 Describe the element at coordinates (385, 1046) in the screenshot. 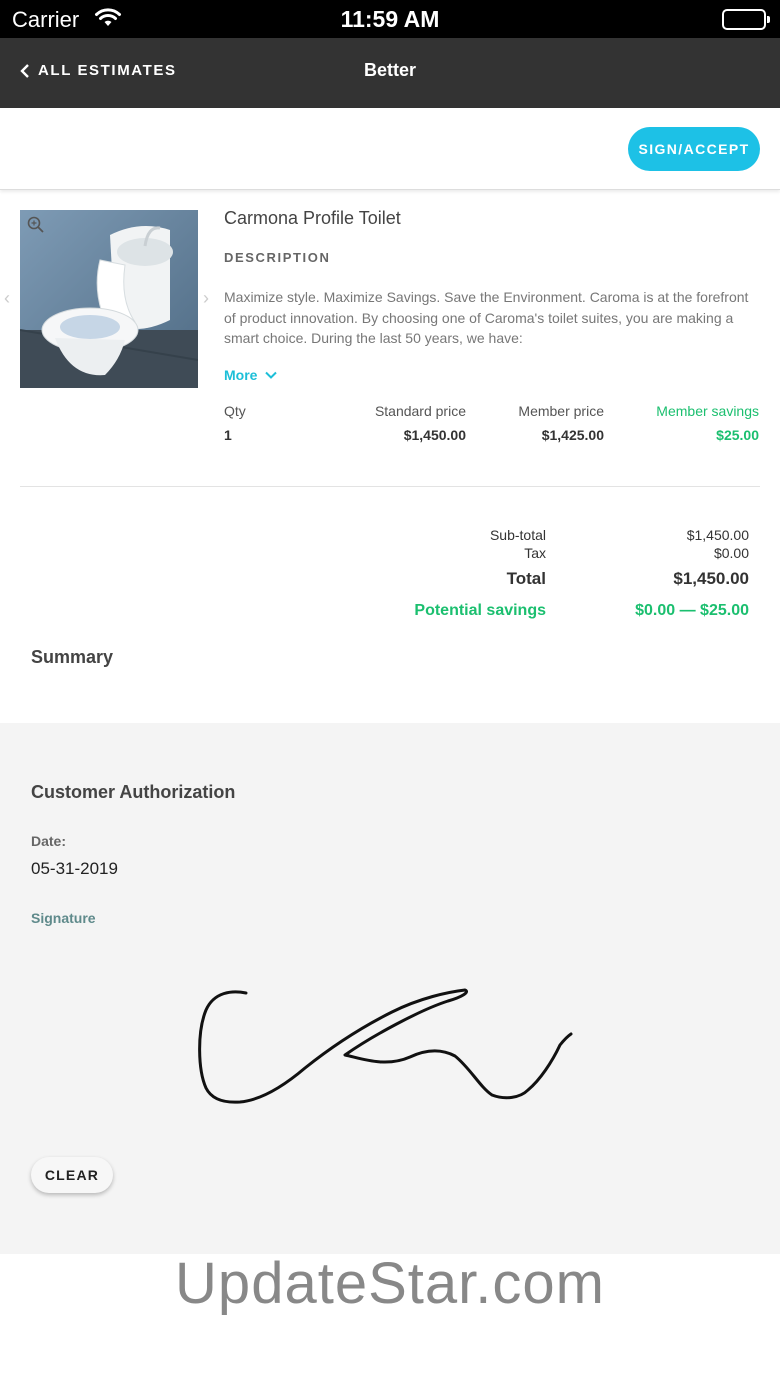

I see `signature-stroke` at that location.